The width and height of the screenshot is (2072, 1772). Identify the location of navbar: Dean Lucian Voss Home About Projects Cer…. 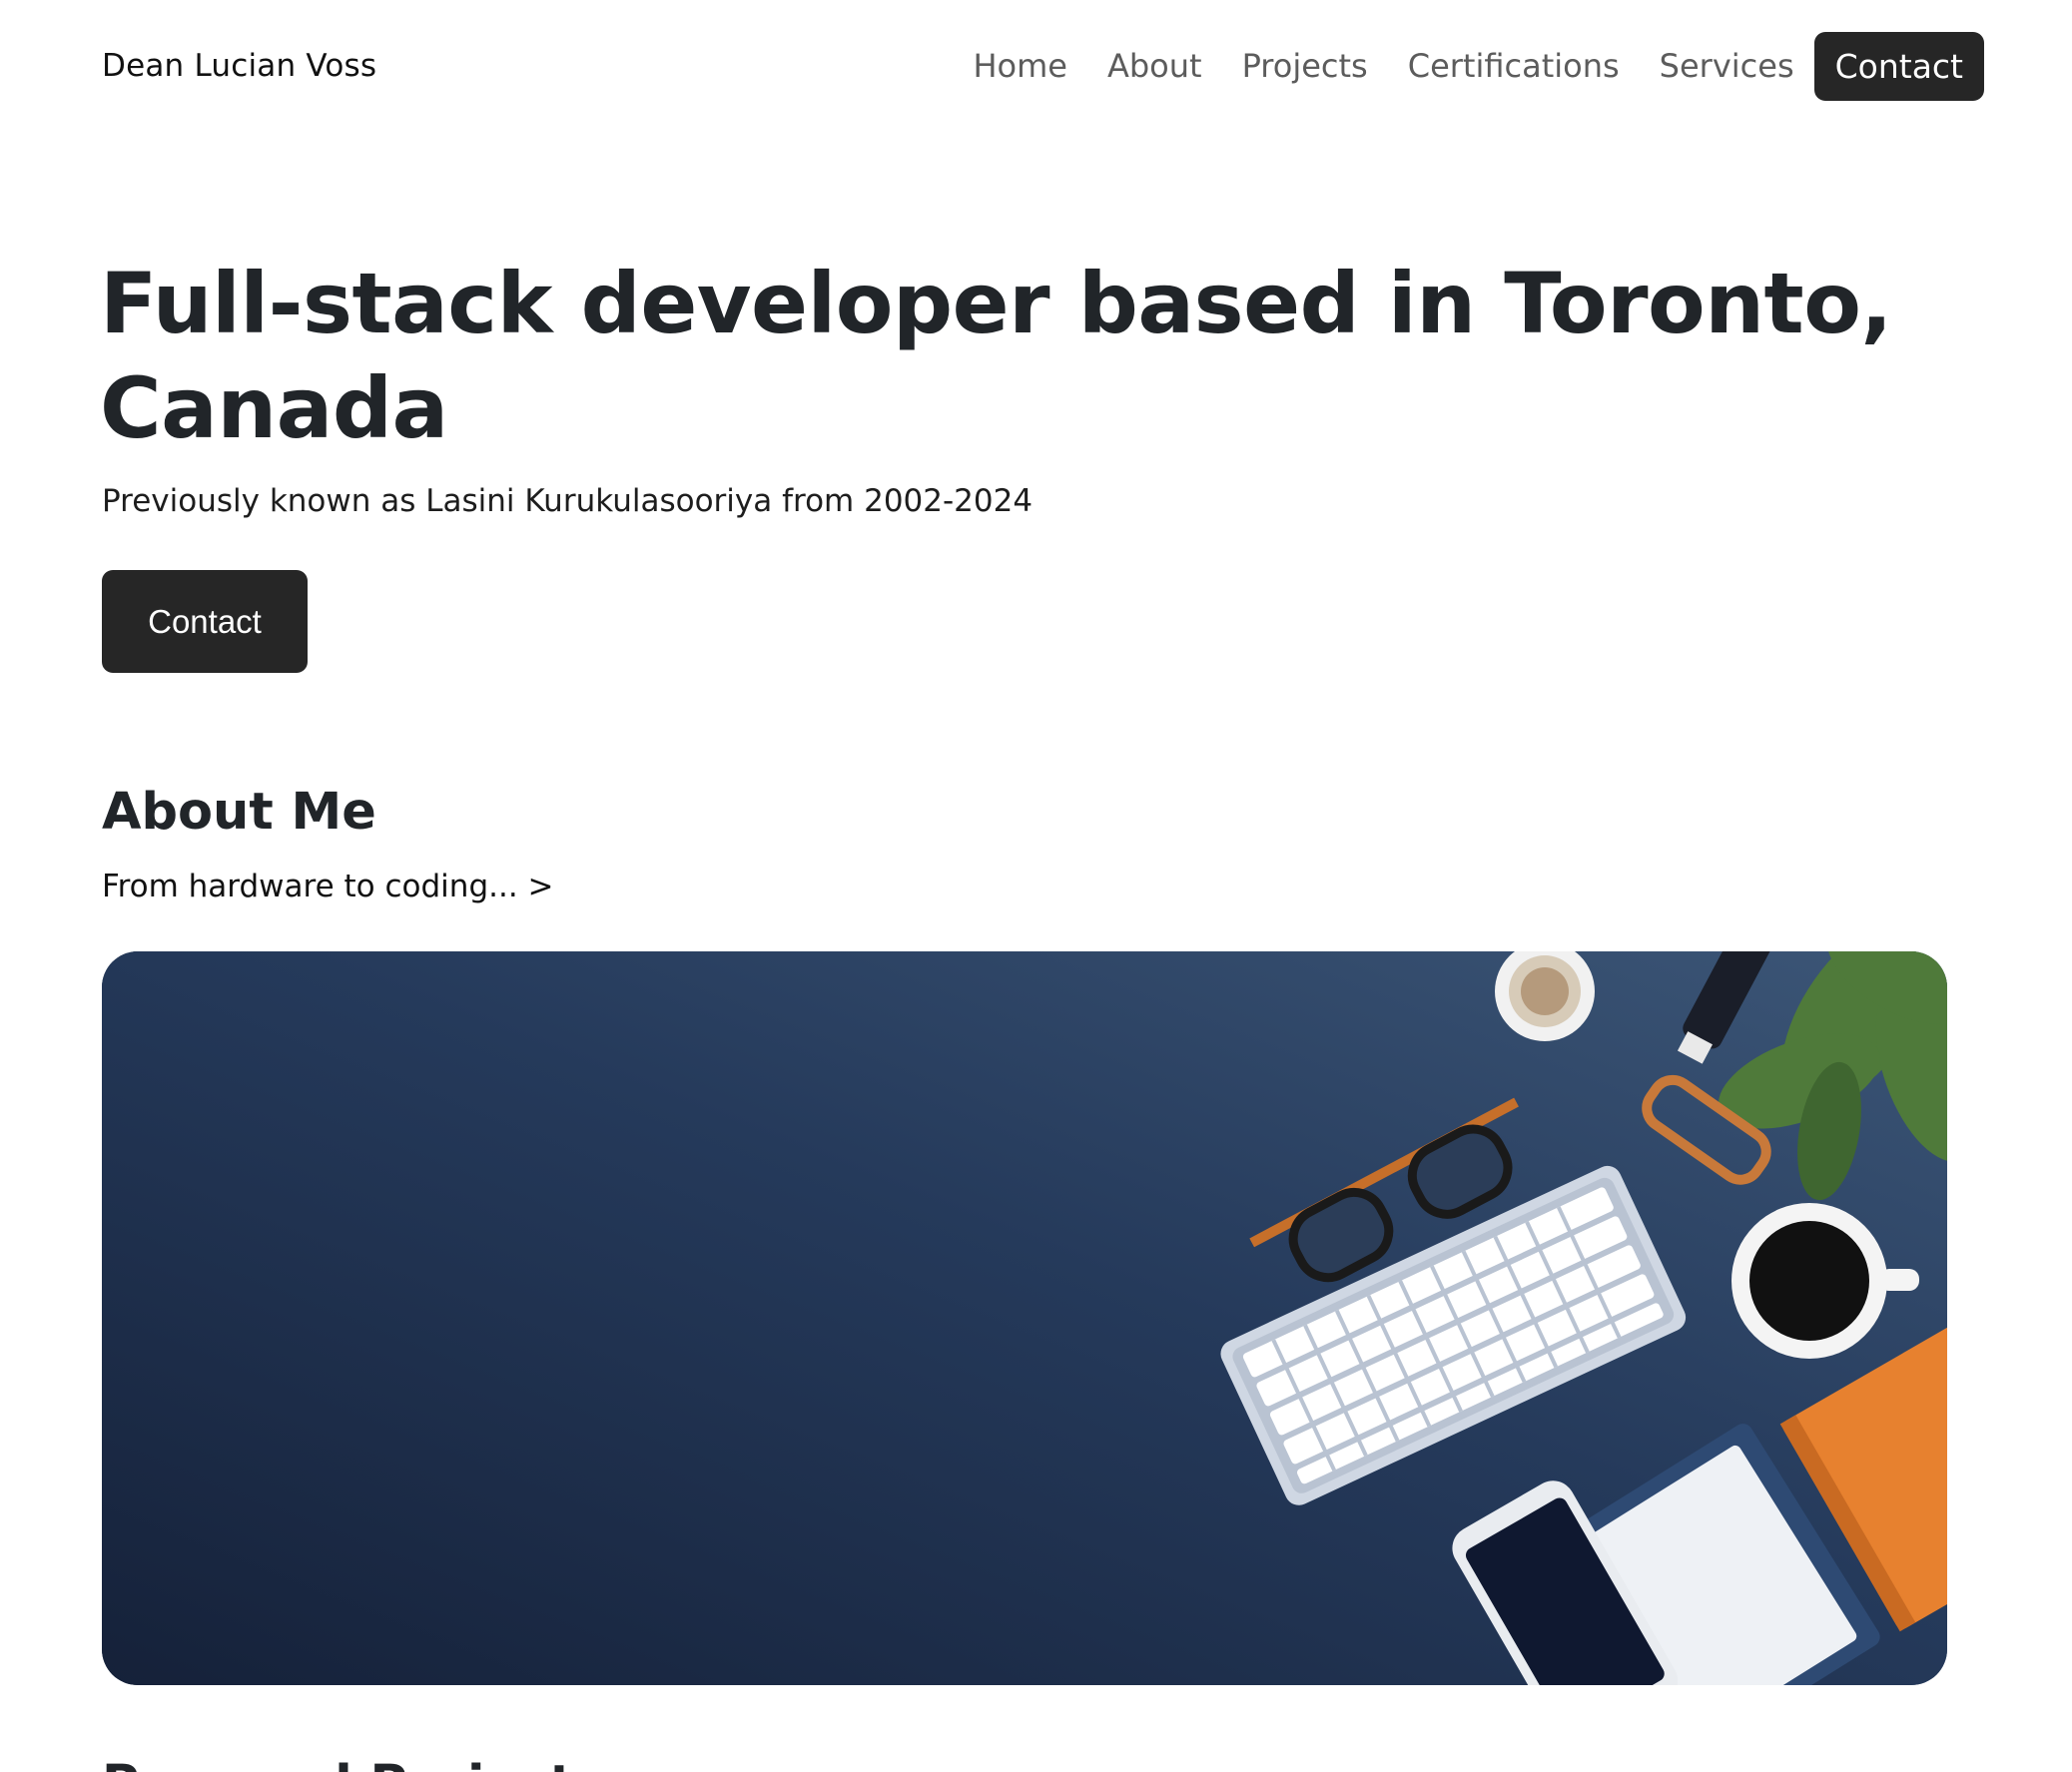
(1043, 66).